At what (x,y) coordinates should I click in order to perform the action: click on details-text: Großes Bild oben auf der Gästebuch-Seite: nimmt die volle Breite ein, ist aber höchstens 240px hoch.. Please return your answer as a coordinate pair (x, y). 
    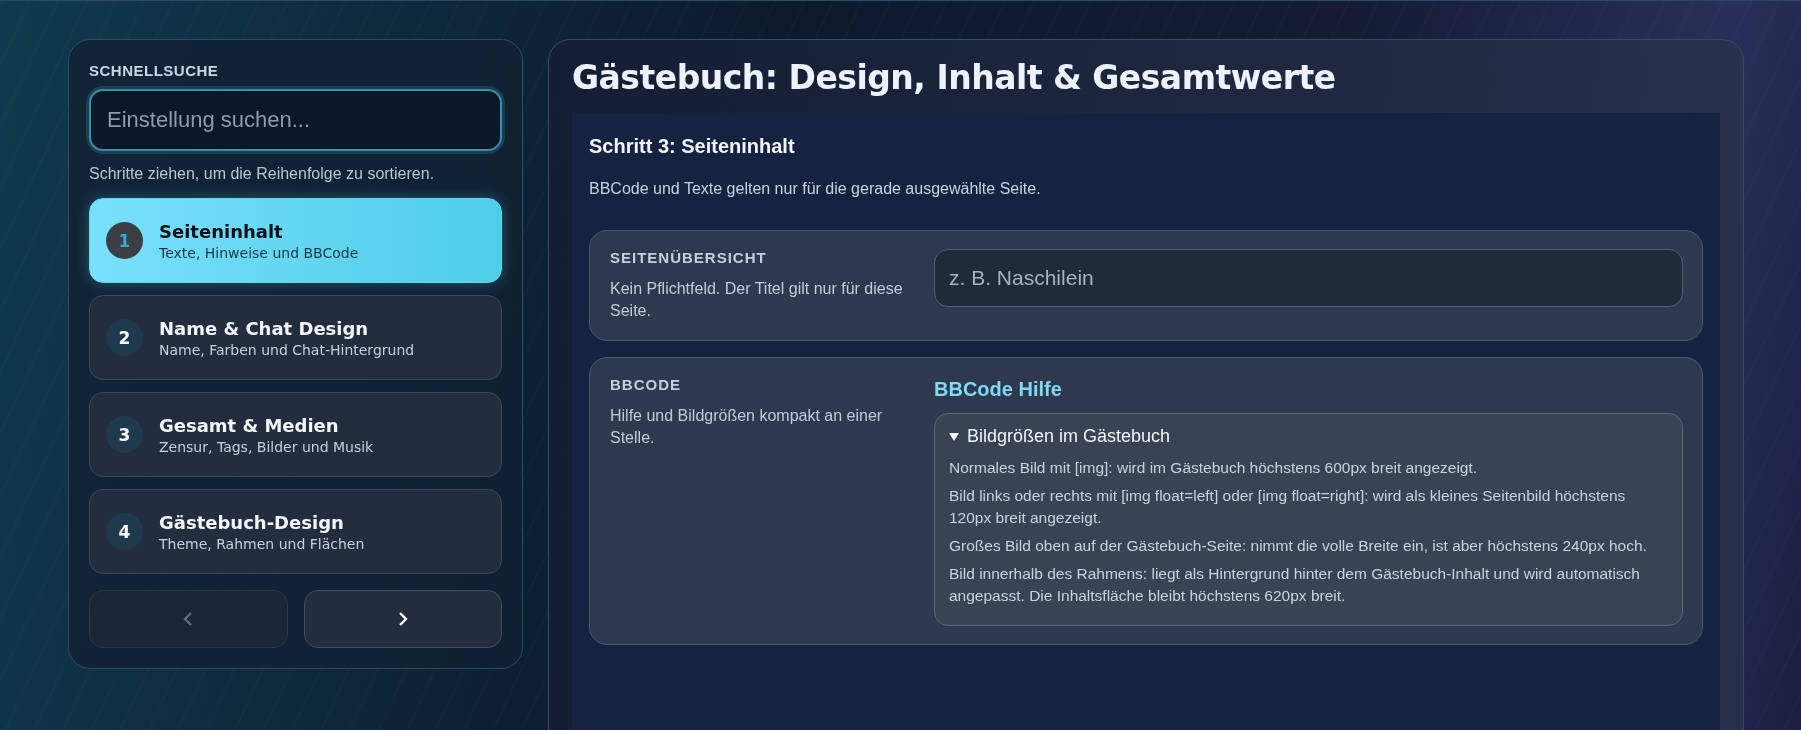
    Looking at the image, I should click on (1298, 546).